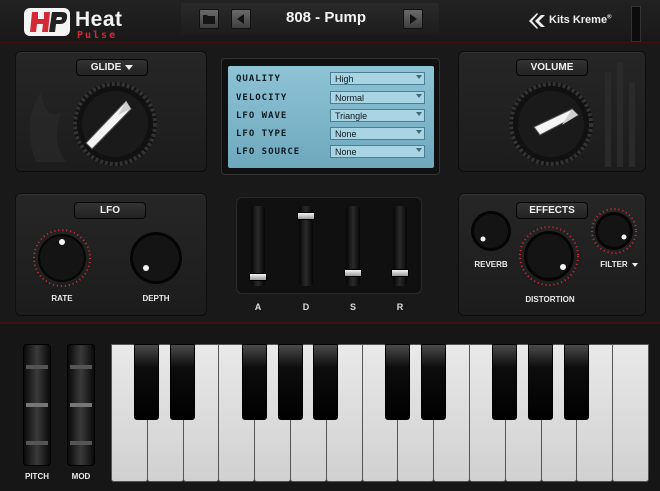 The image size is (660, 491). I want to click on volume-label: VOLUME, so click(552, 67).